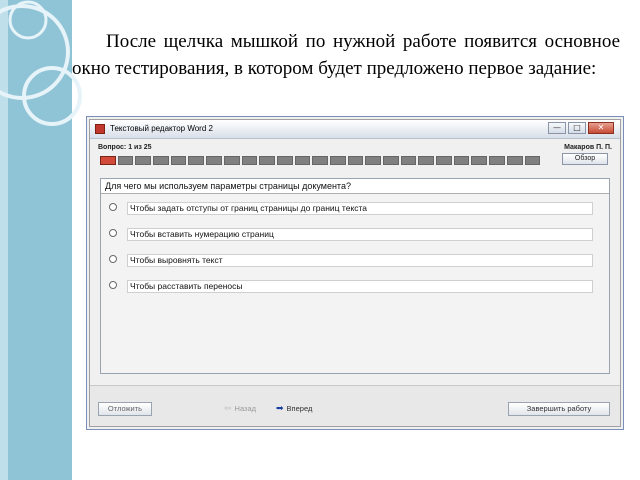 This screenshot has width=640, height=480. What do you see at coordinates (588, 147) in the screenshot?
I see `user-name: Макаров П. П.` at bounding box center [588, 147].